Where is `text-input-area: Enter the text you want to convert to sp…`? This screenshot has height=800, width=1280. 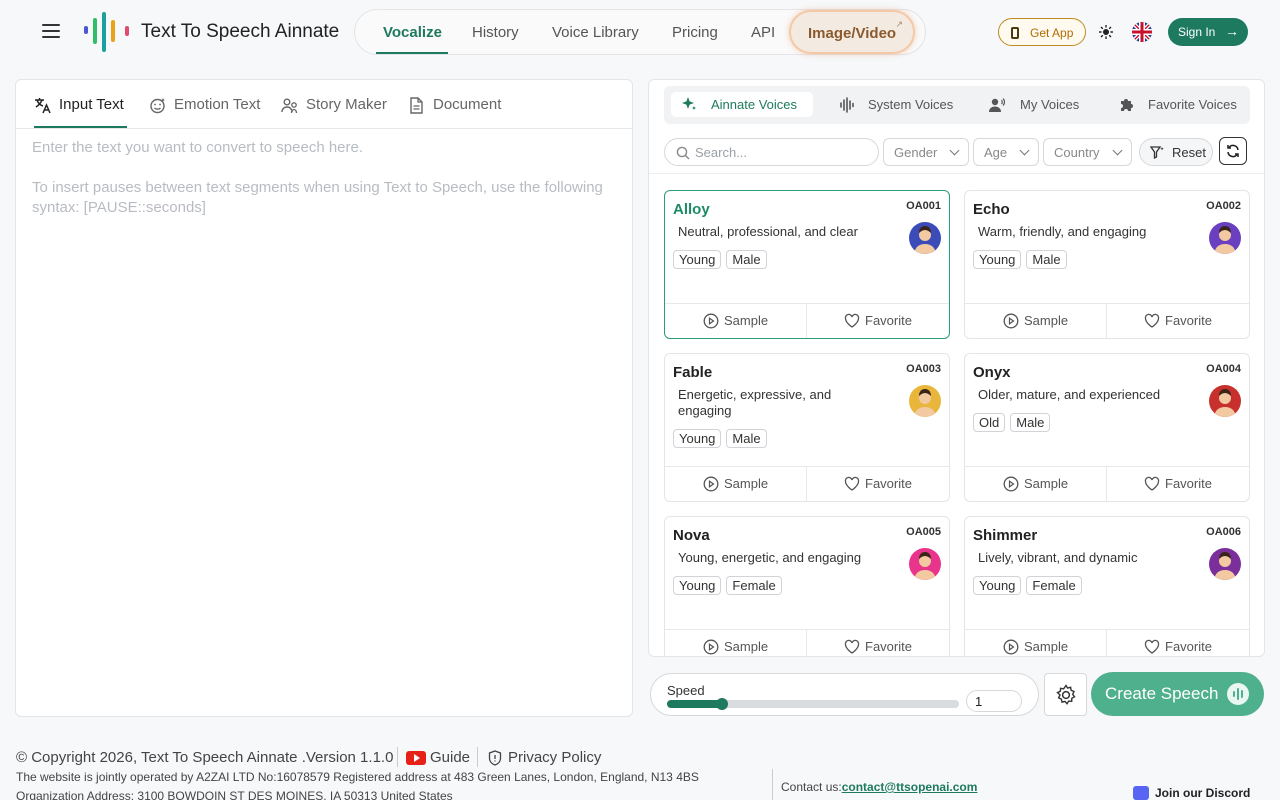 text-input-area: Enter the text you want to convert to sp… is located at coordinates (325, 188).